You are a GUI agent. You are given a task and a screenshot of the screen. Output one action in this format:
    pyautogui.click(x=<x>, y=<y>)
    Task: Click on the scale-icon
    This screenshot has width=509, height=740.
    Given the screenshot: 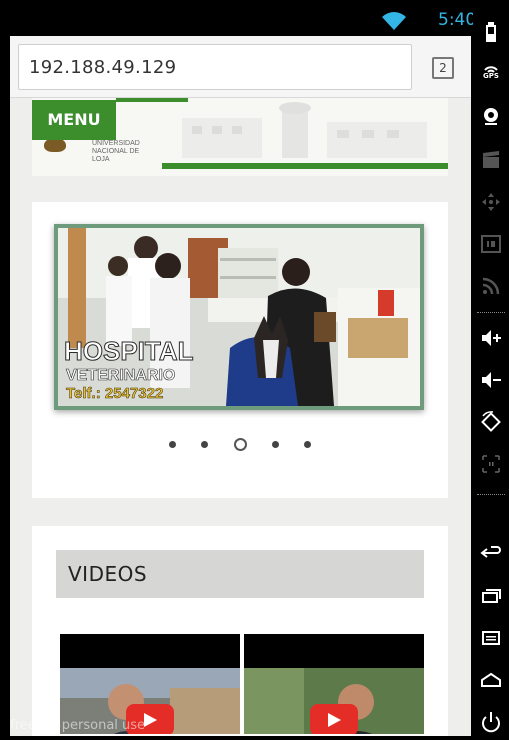 What is the action you would take?
    pyautogui.click(x=491, y=464)
    